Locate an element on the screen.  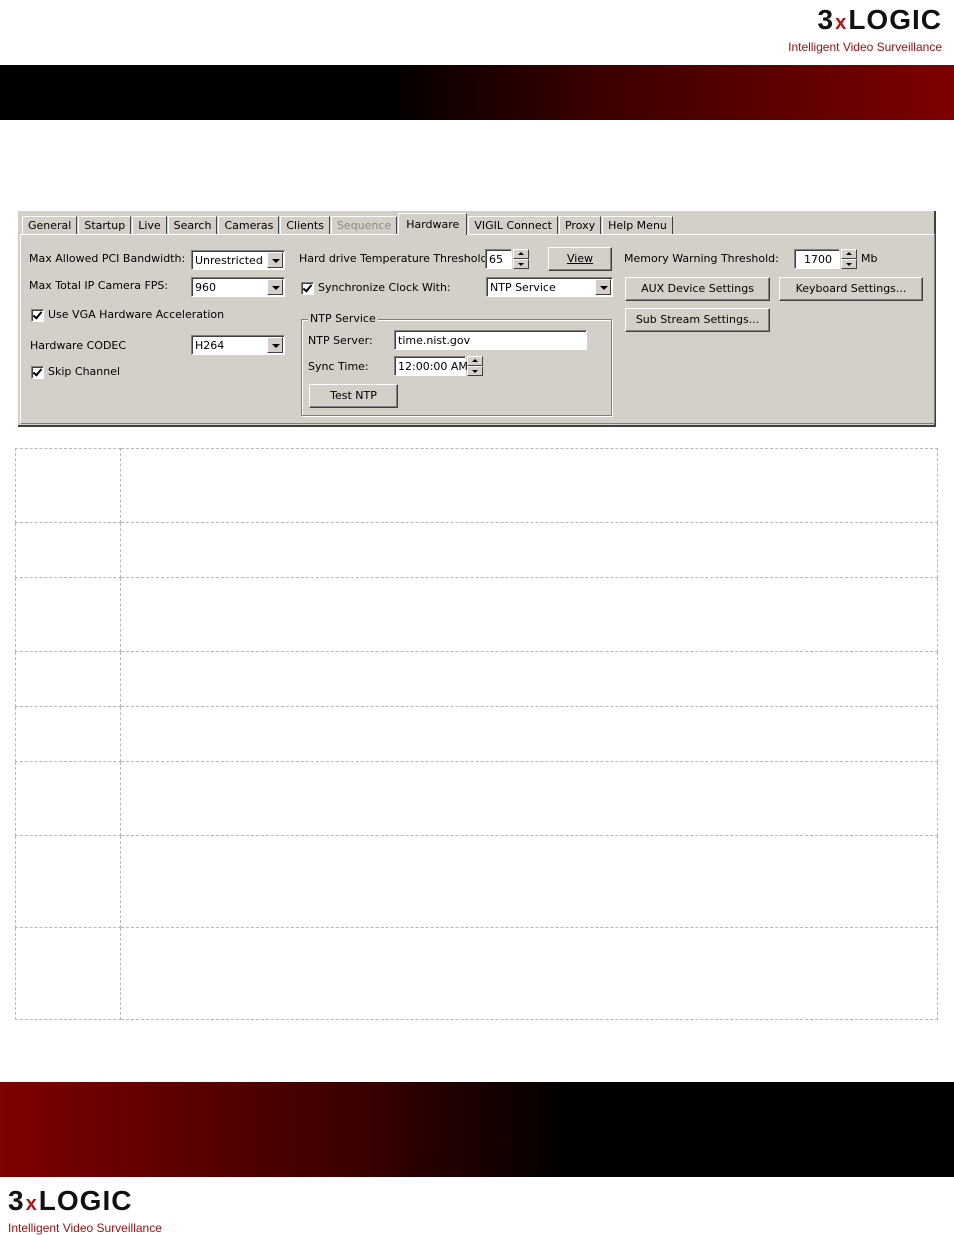
camera-fps-select: 960 is located at coordinates (238, 287).